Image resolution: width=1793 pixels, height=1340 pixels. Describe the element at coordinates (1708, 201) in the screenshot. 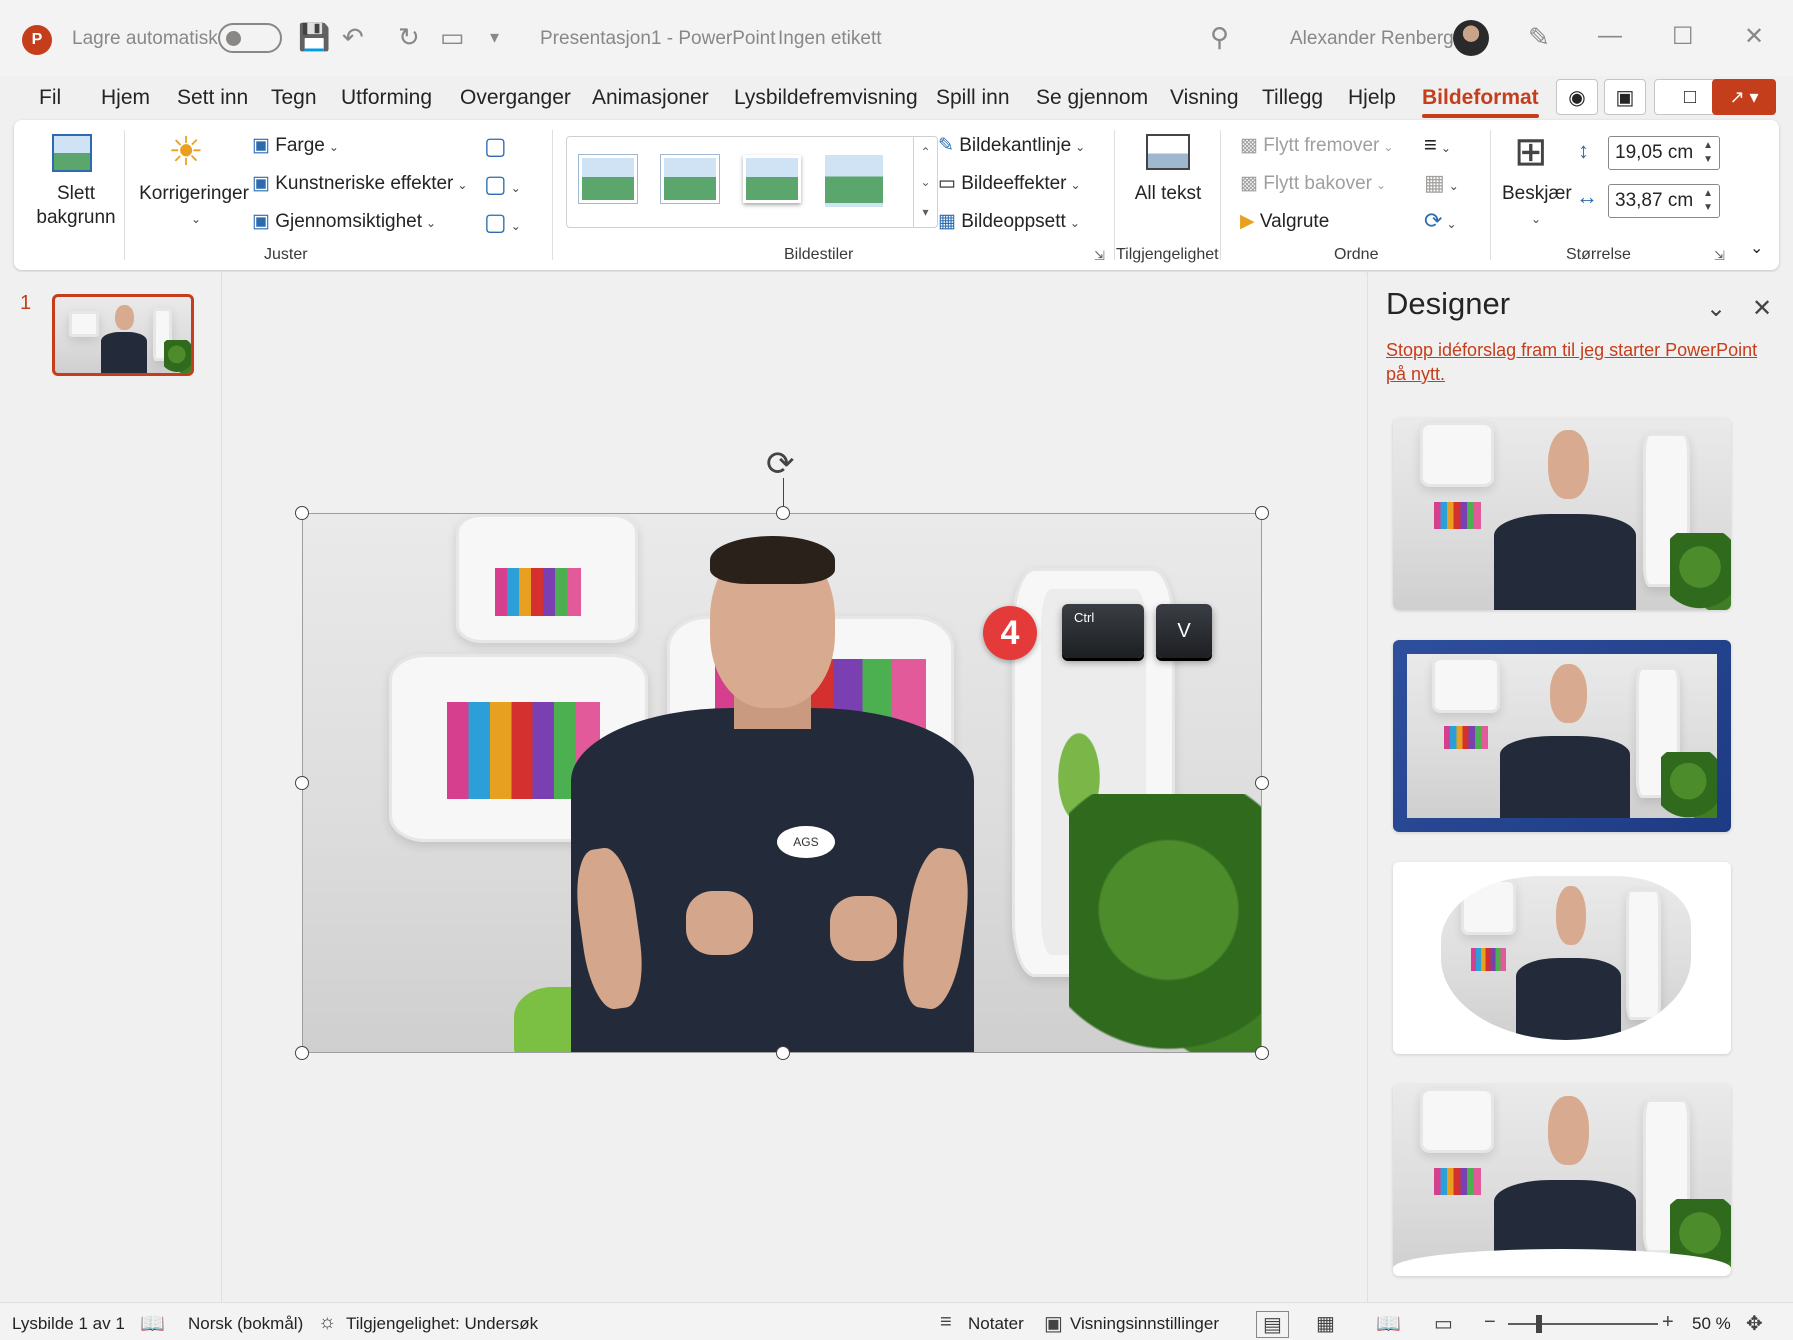

I see `width-spinner-icon: ▲ ▼` at that location.